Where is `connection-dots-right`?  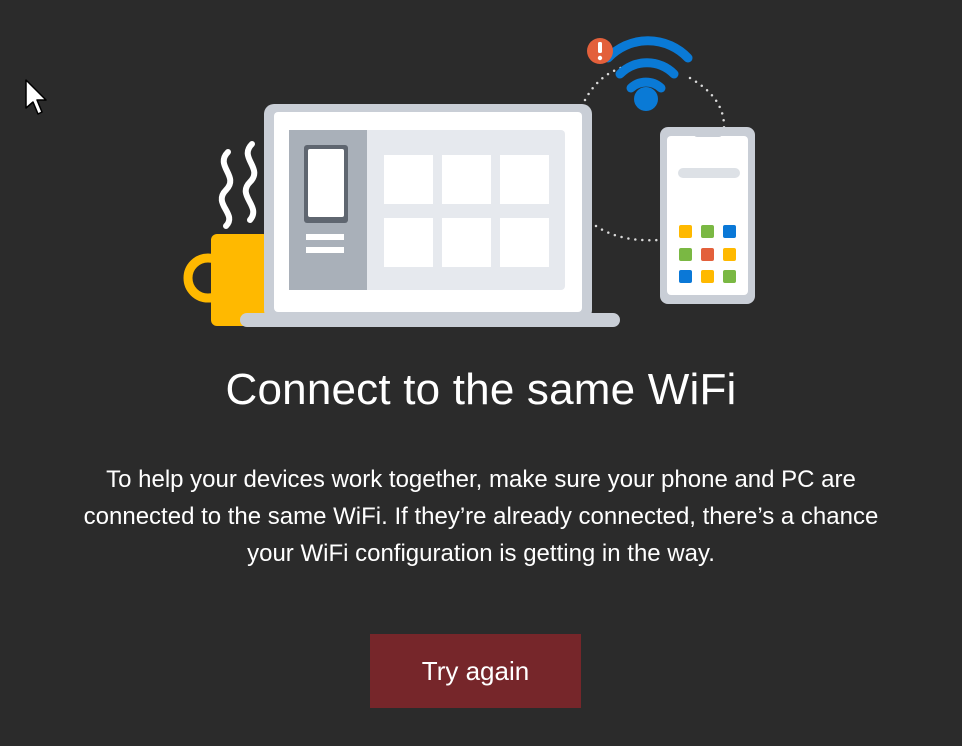 connection-dots-right is located at coordinates (707, 103).